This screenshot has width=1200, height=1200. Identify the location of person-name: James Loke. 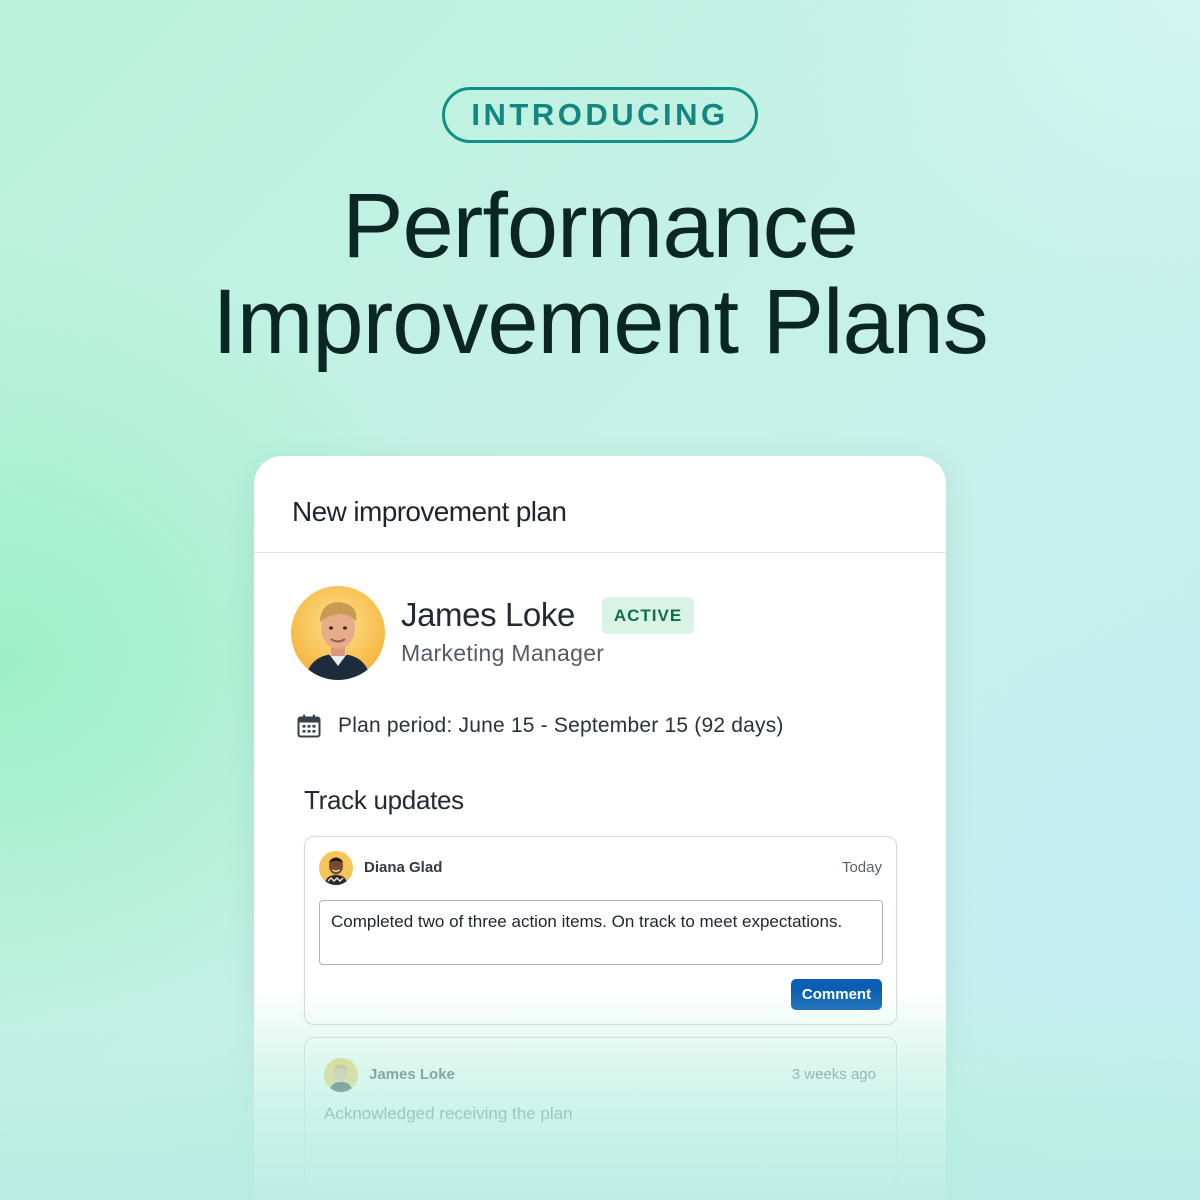
(488, 614).